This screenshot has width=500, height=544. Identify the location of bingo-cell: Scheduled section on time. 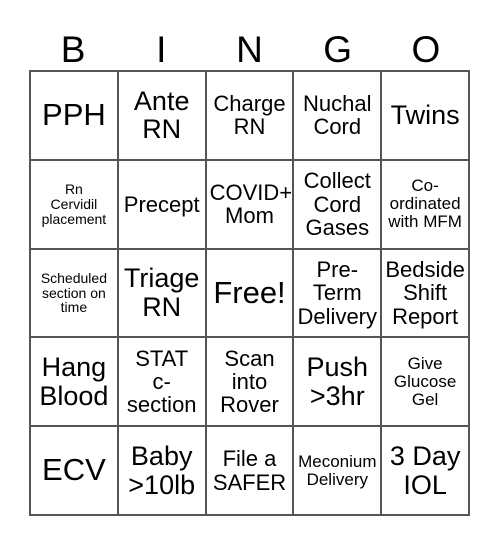
(75, 294).